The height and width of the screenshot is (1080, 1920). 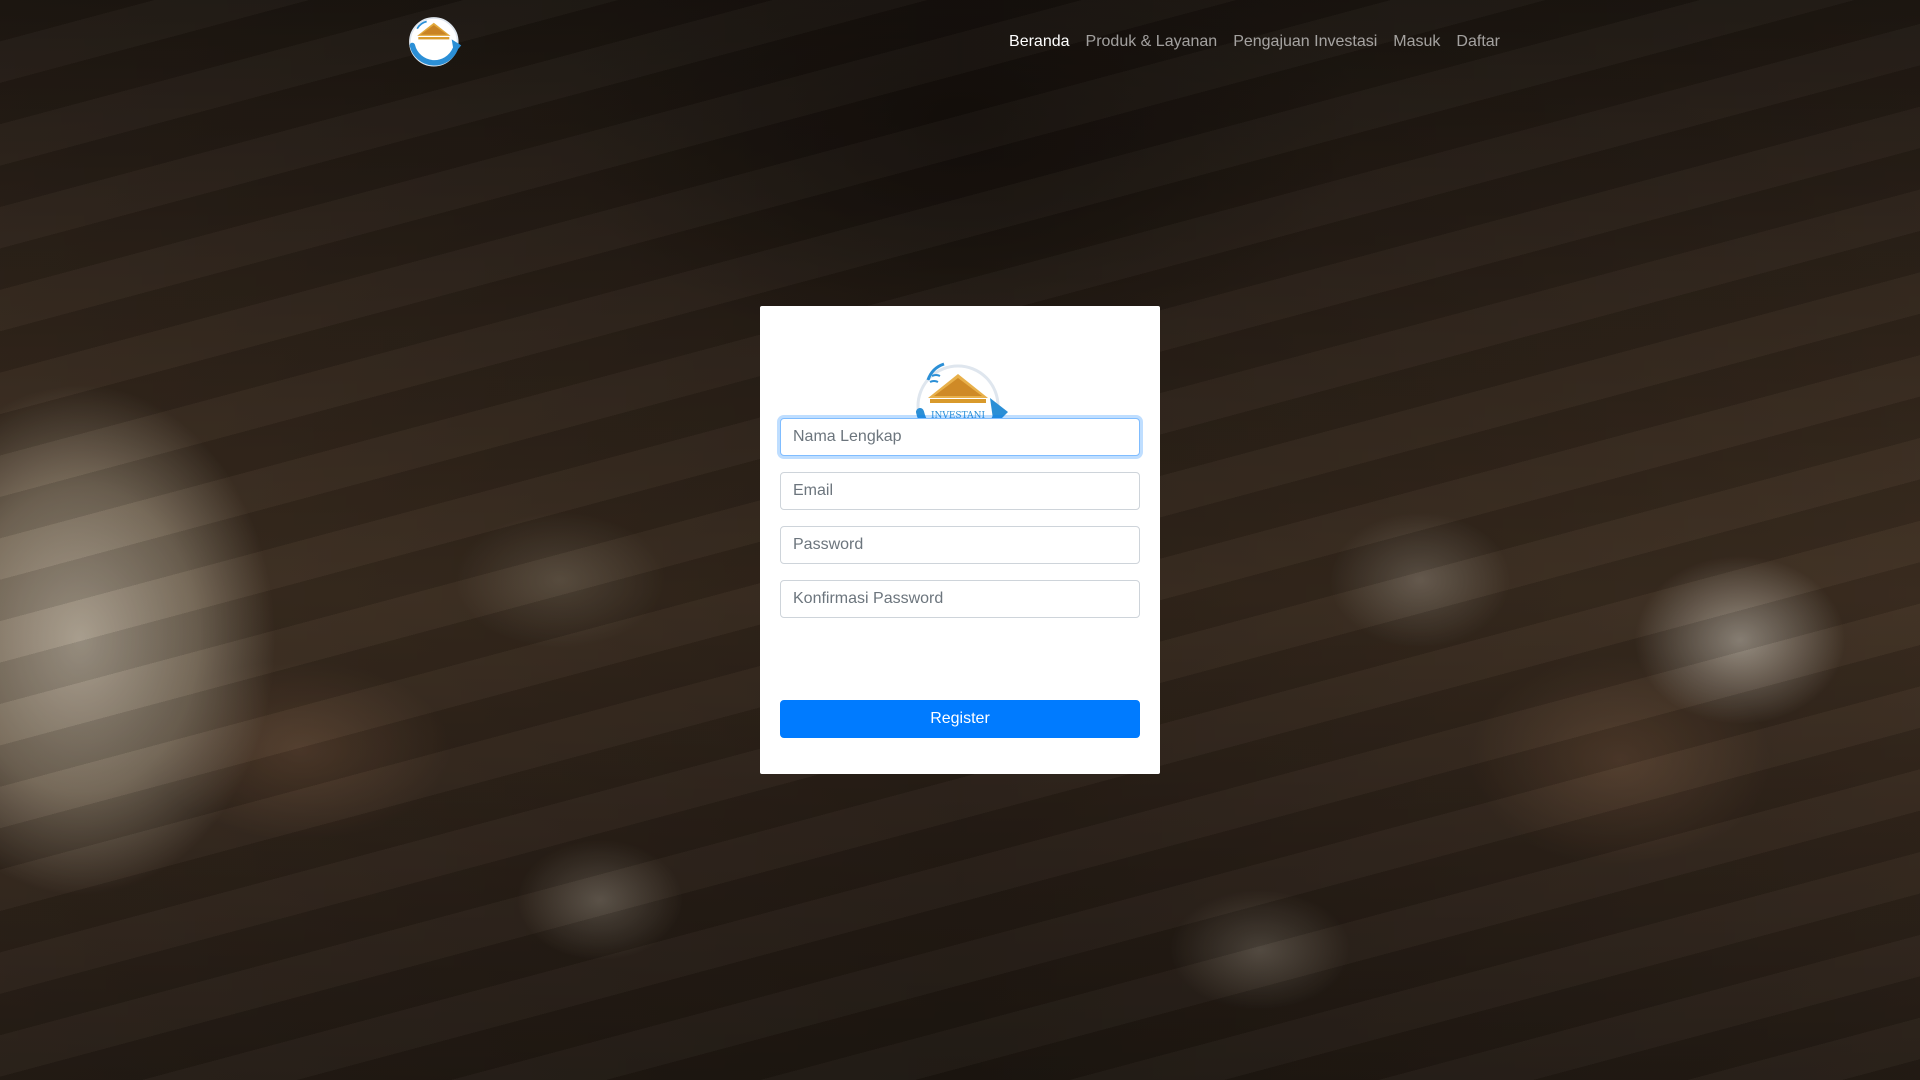 I want to click on email-input, so click(x=960, y=491).